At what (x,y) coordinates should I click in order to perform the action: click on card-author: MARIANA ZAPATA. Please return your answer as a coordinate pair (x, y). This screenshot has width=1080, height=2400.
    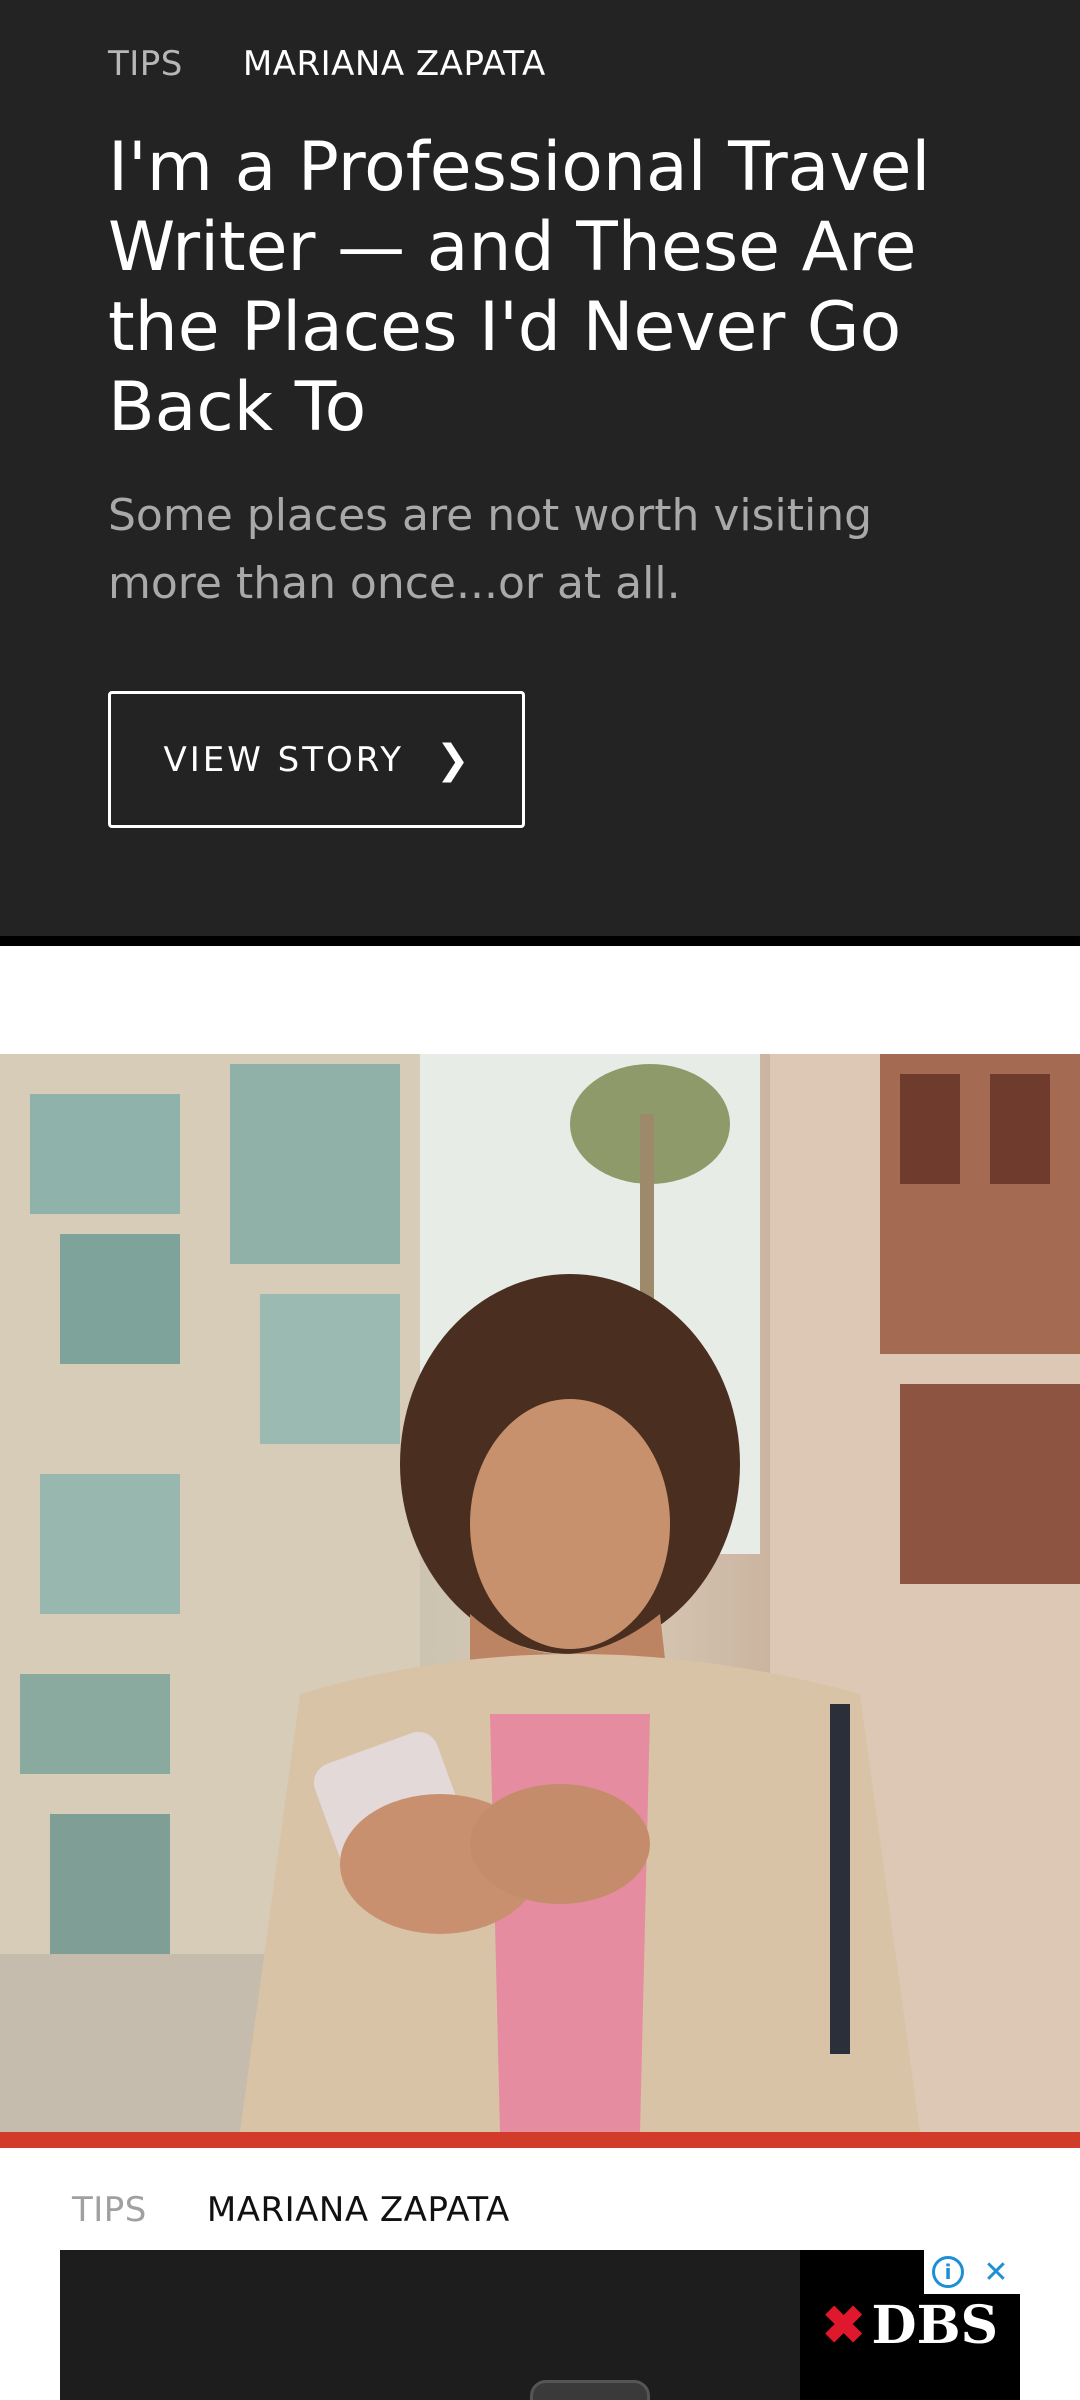
    Looking at the image, I should click on (358, 2210).